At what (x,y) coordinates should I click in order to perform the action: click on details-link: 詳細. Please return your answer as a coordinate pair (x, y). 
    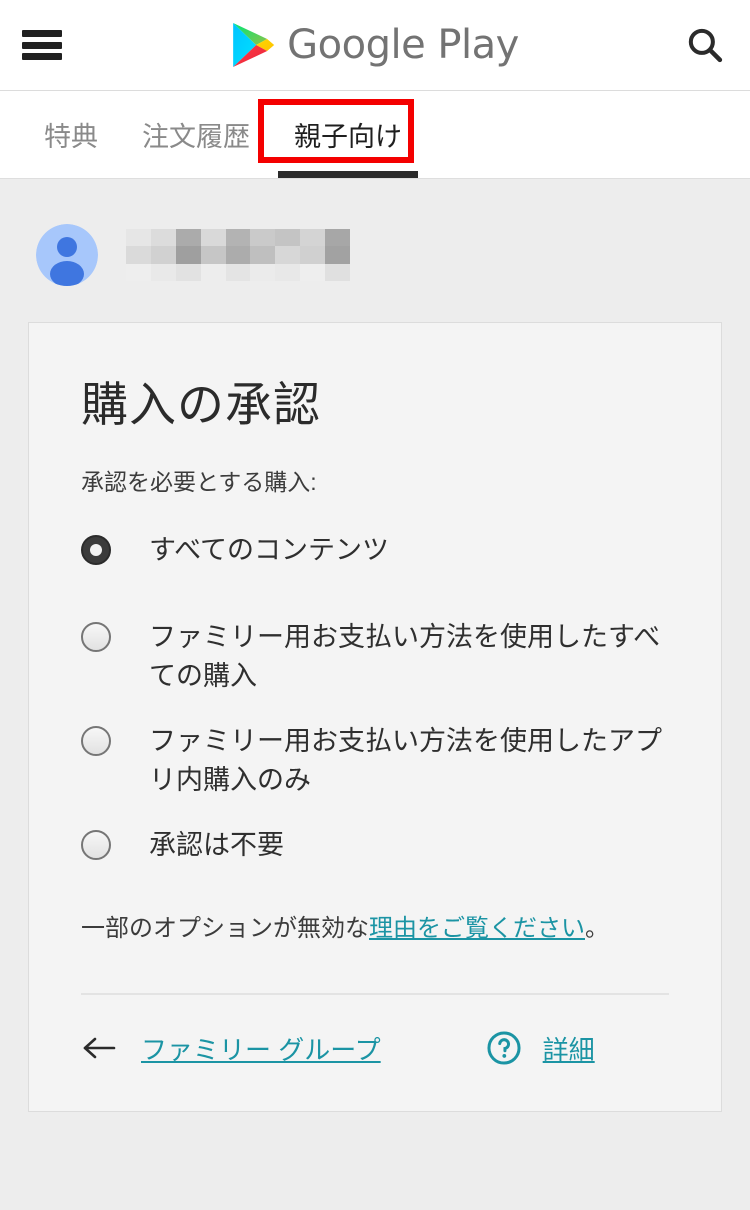
    Looking at the image, I should click on (569, 1048).